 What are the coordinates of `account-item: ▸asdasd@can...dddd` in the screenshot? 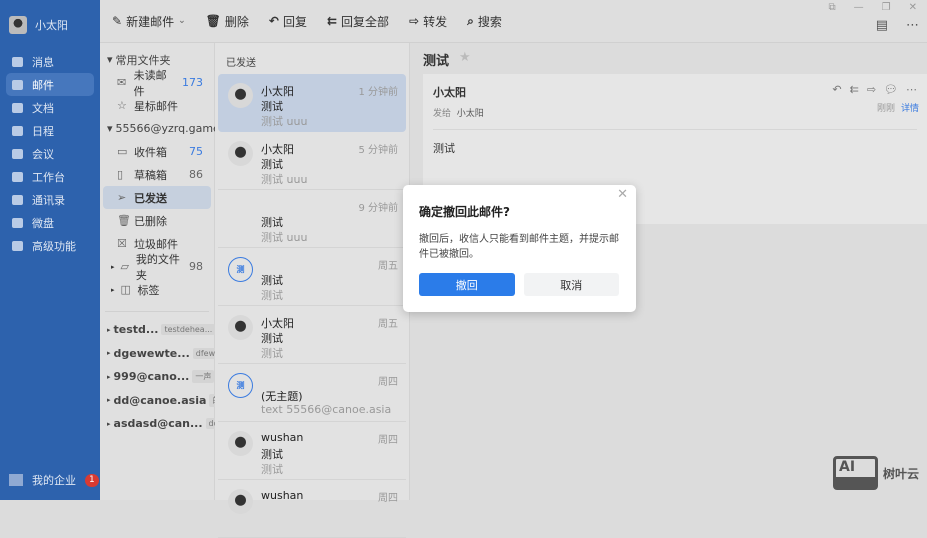 It's located at (167, 424).